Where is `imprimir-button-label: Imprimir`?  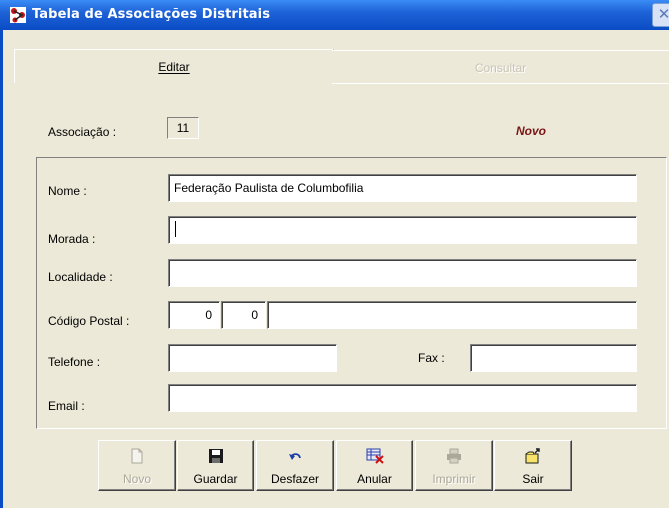 imprimir-button-label: Imprimir is located at coordinates (454, 479).